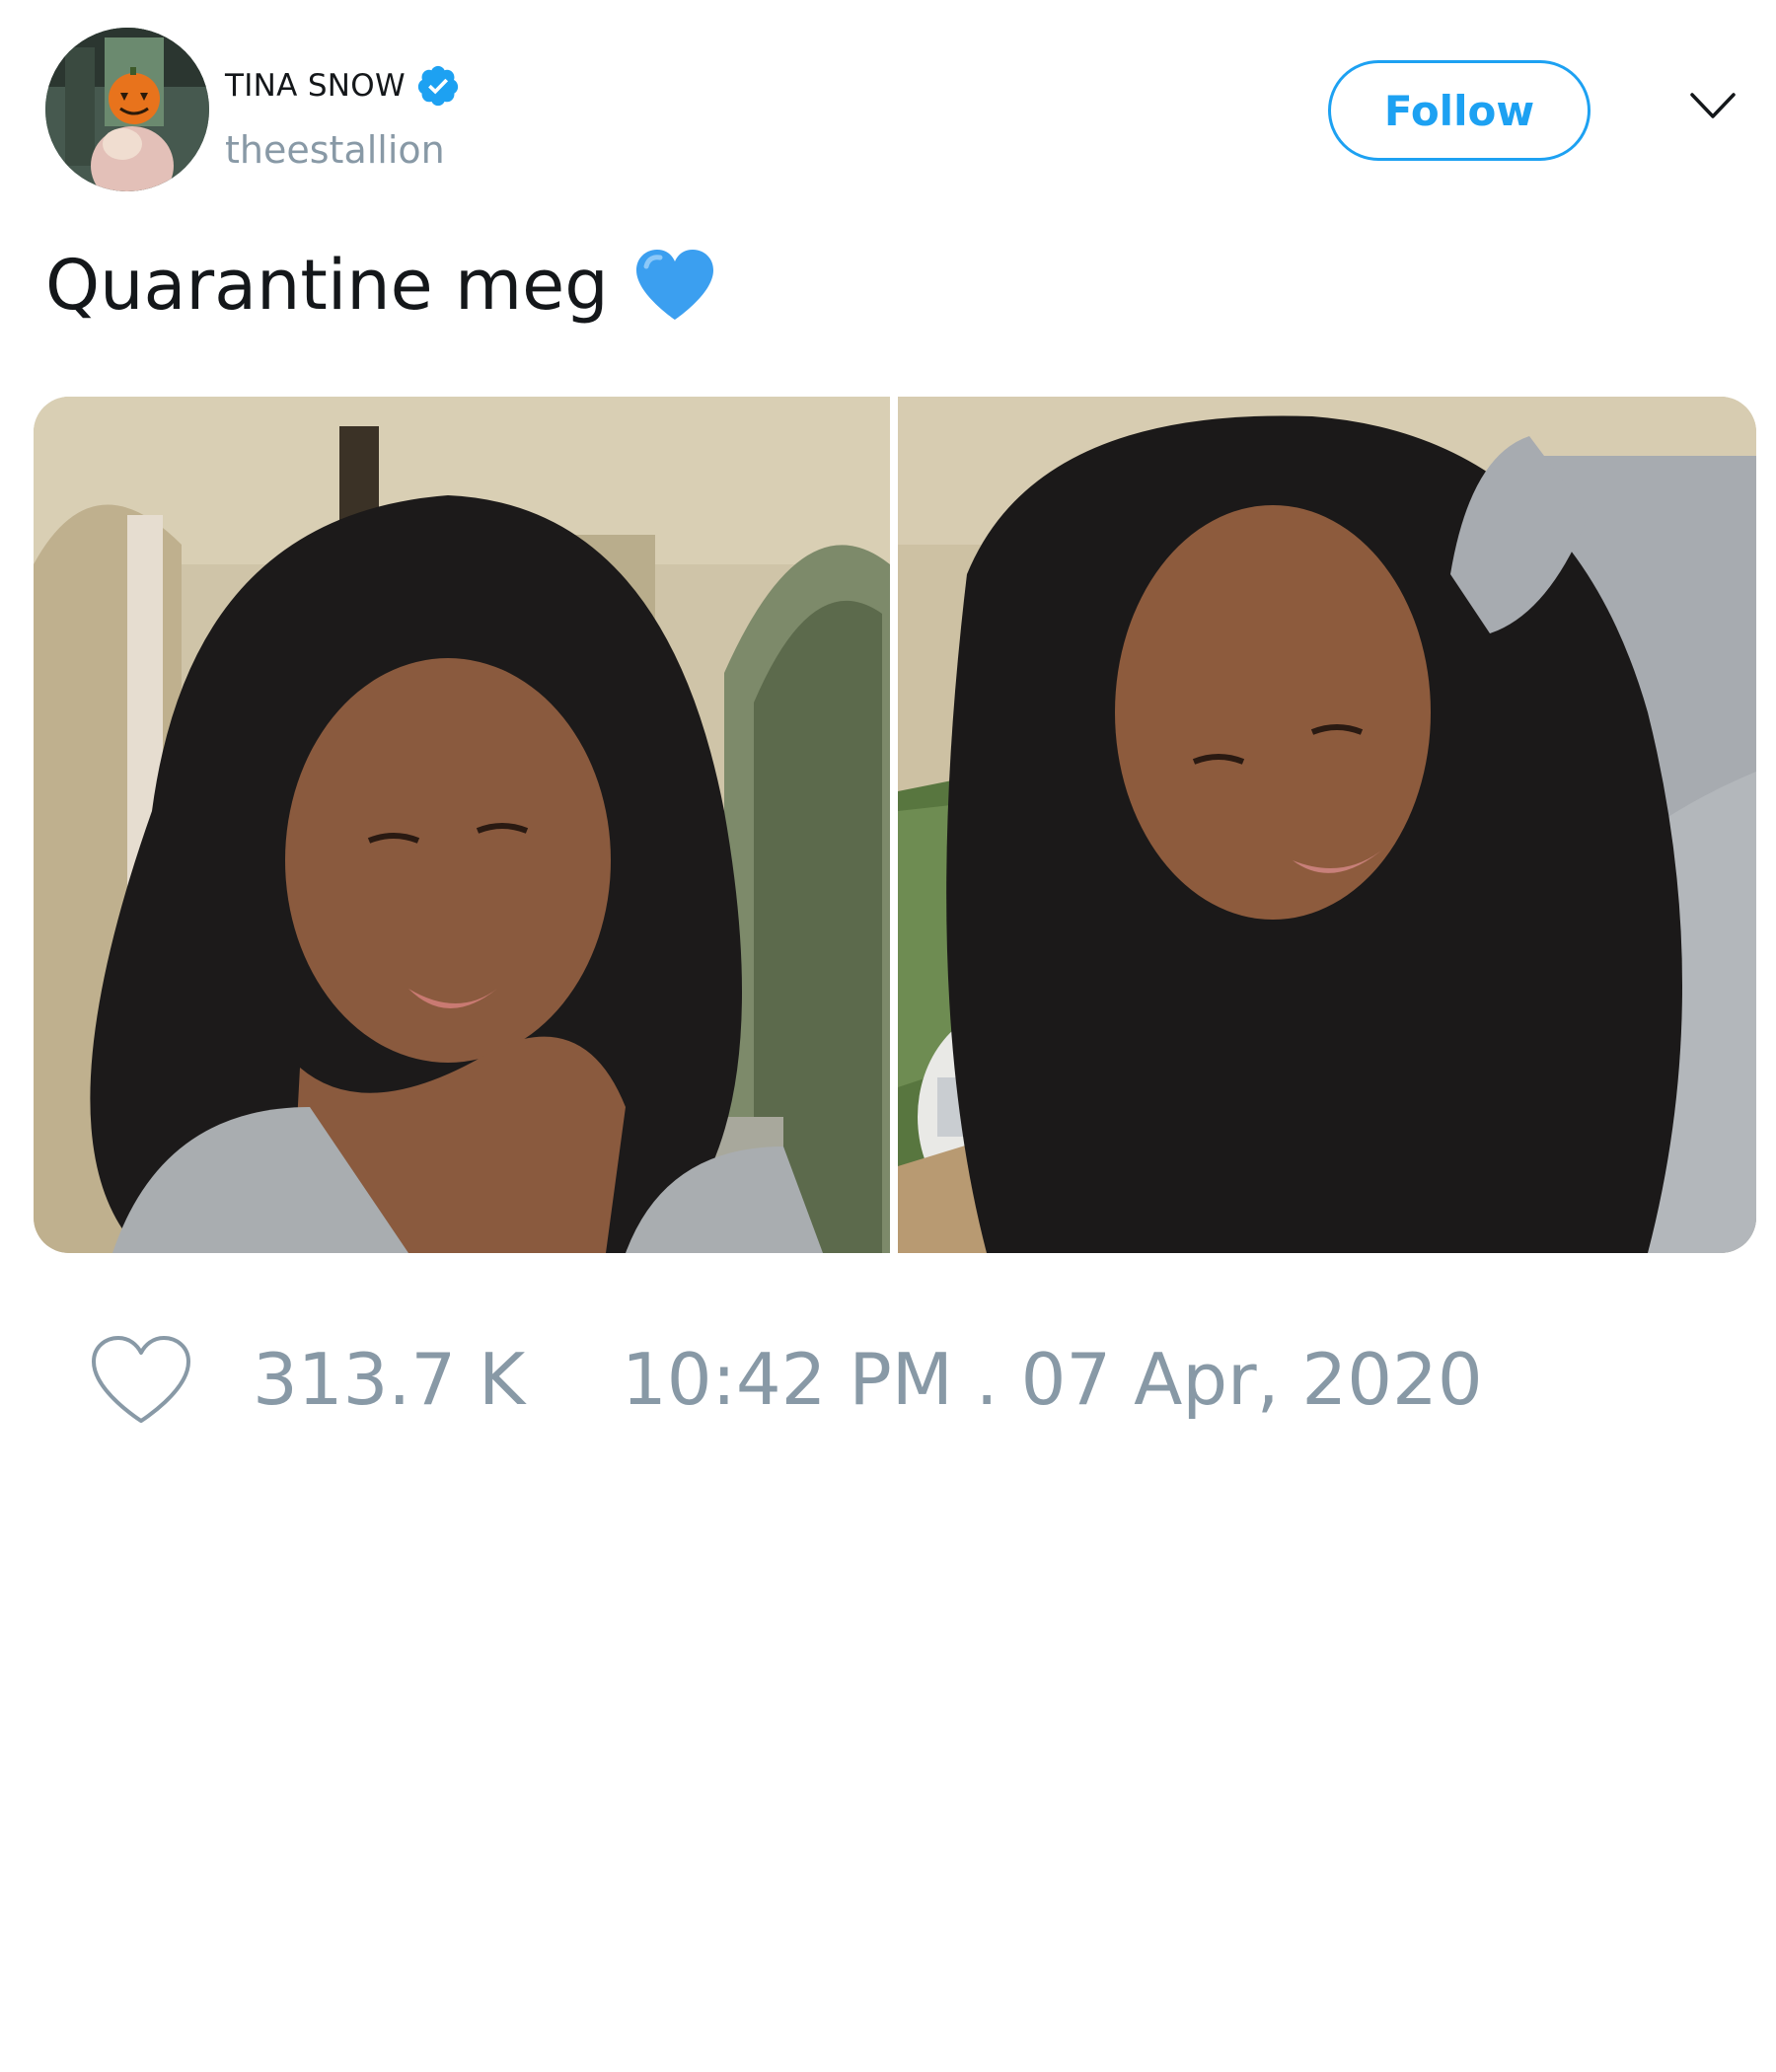 This screenshot has height=2072, width=1776. What do you see at coordinates (1460, 111) in the screenshot?
I see `follow-button: Follow` at bounding box center [1460, 111].